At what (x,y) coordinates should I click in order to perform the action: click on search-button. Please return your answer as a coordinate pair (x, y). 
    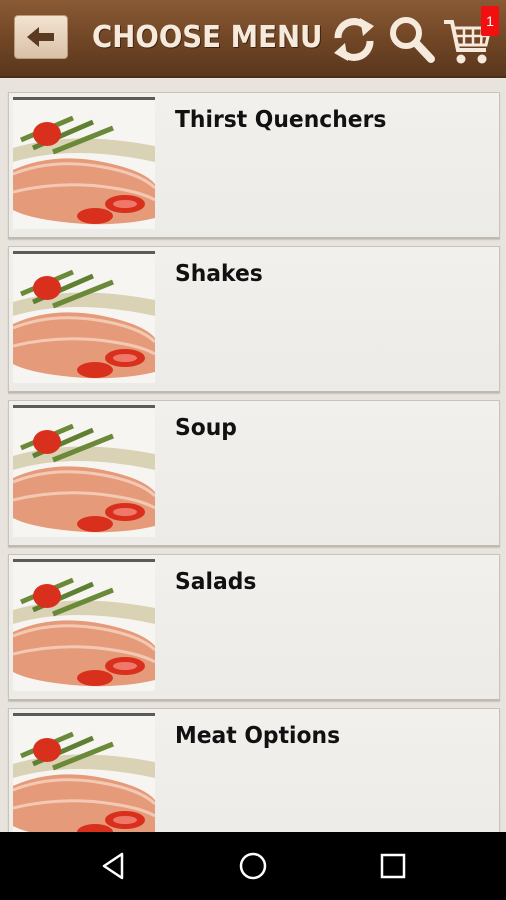
    Looking at the image, I should click on (411, 39).